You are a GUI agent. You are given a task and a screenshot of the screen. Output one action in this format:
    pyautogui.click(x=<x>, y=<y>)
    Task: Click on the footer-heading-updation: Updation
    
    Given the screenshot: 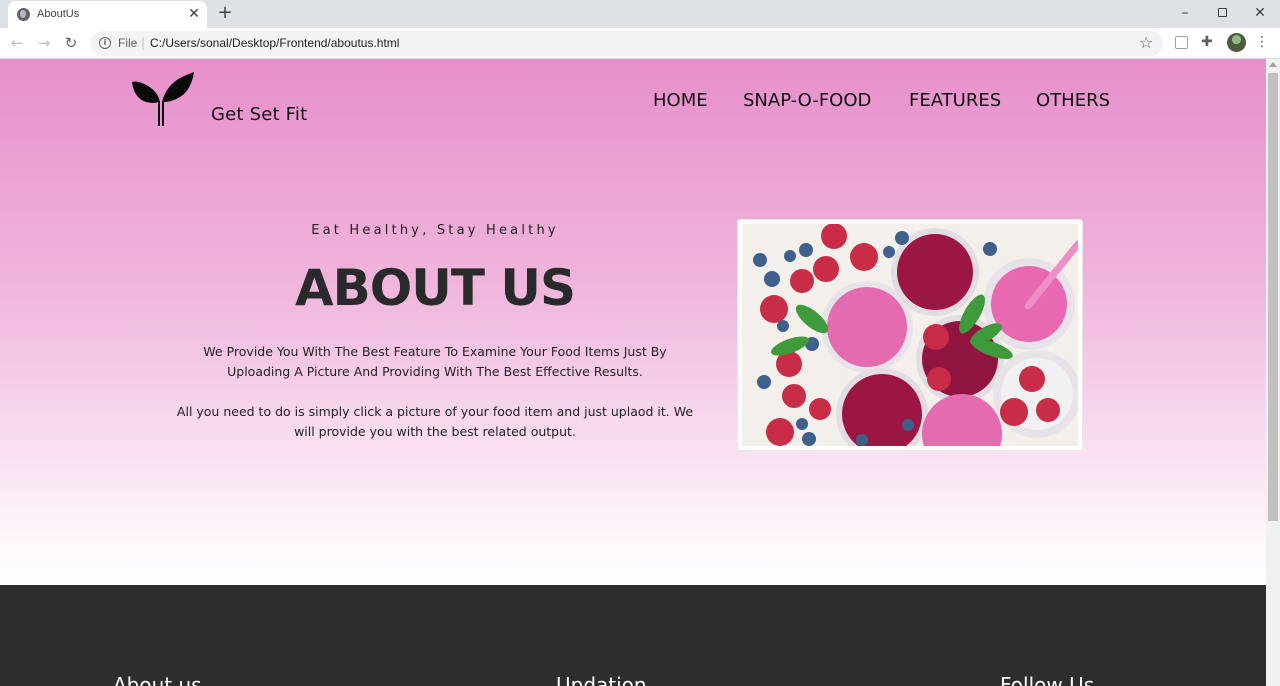 What is the action you would take?
    pyautogui.click(x=601, y=679)
    